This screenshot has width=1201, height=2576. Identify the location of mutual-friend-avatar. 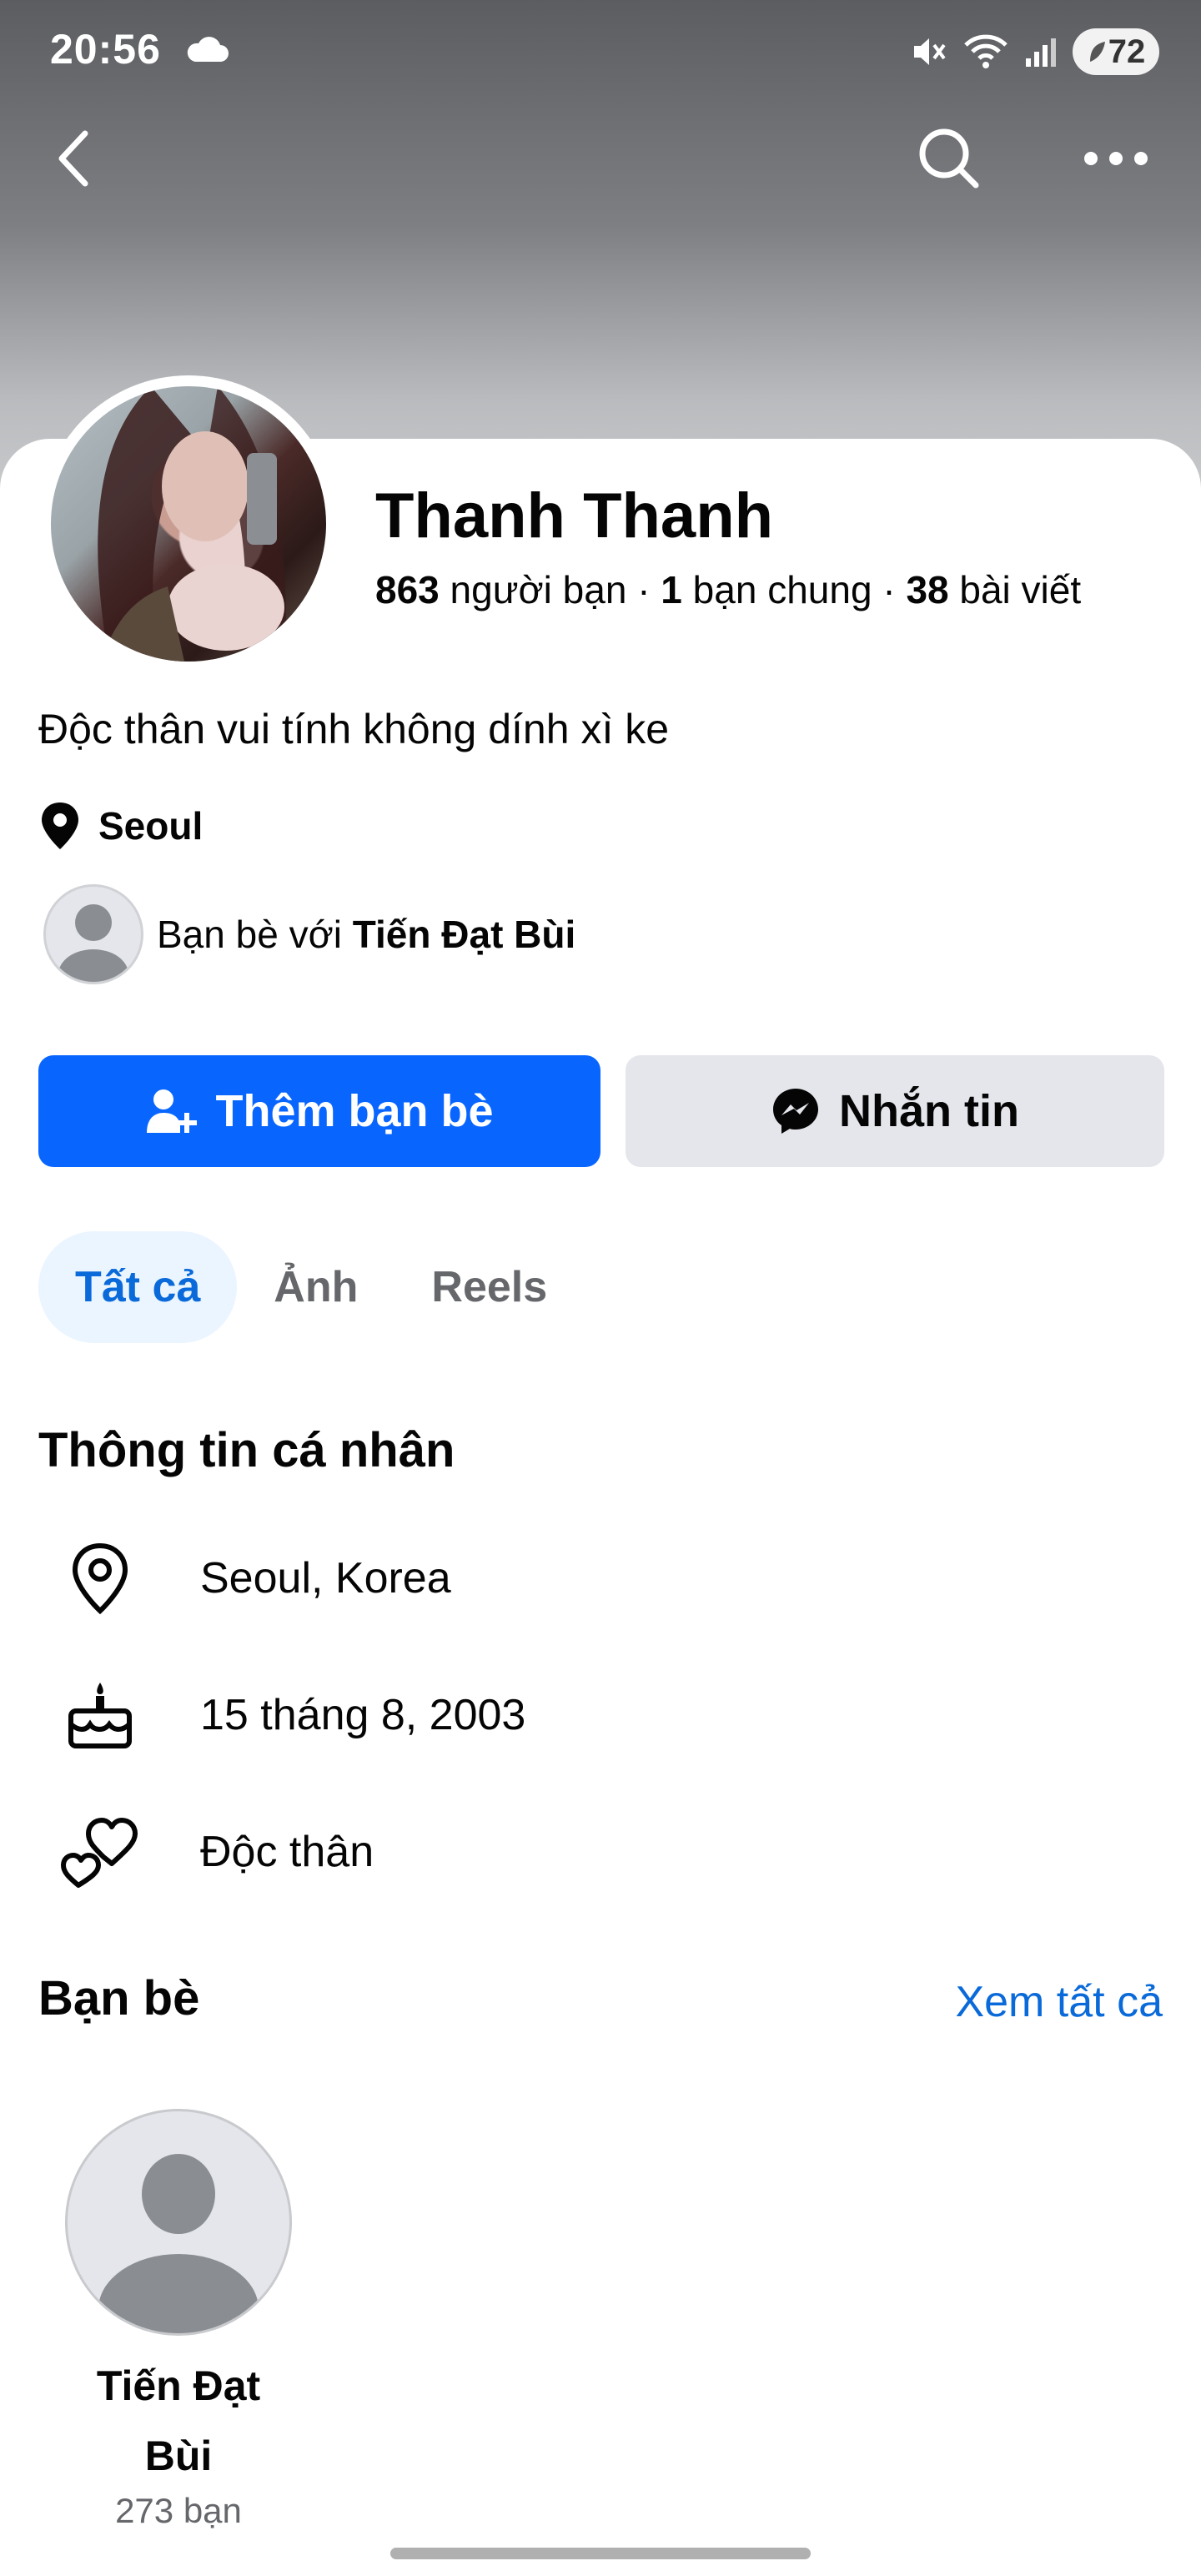
(93, 934).